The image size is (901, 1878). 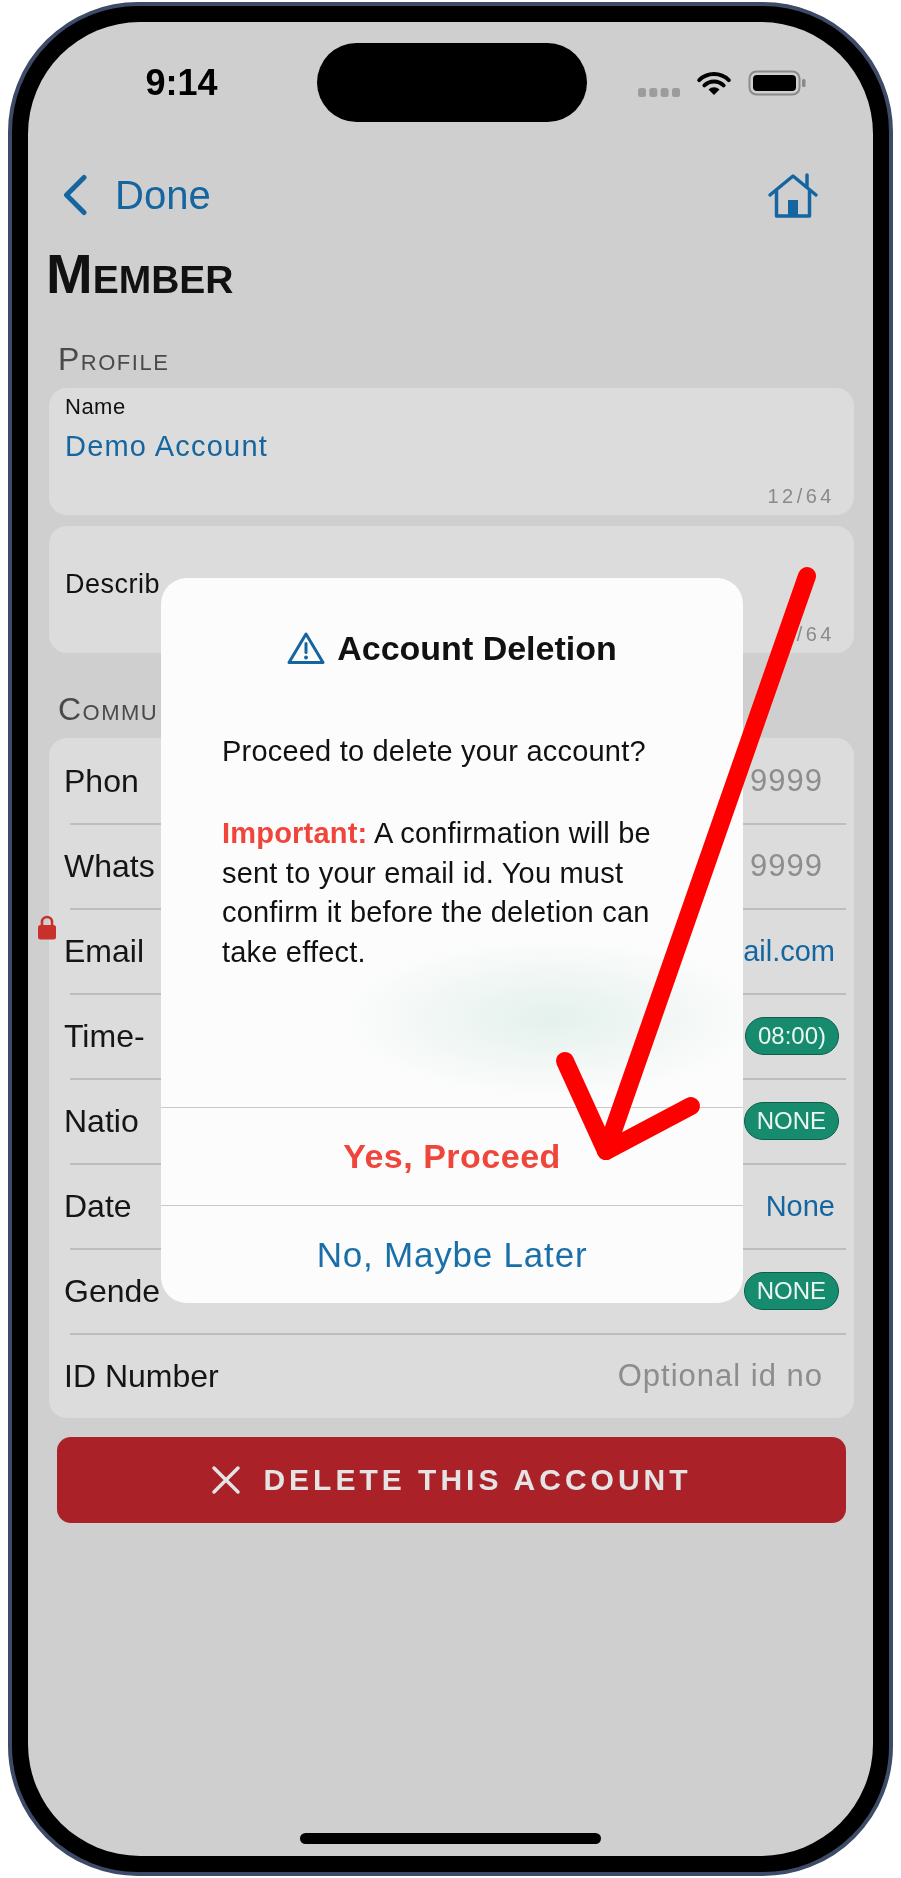 What do you see at coordinates (140, 274) in the screenshot?
I see `page-title: Member` at bounding box center [140, 274].